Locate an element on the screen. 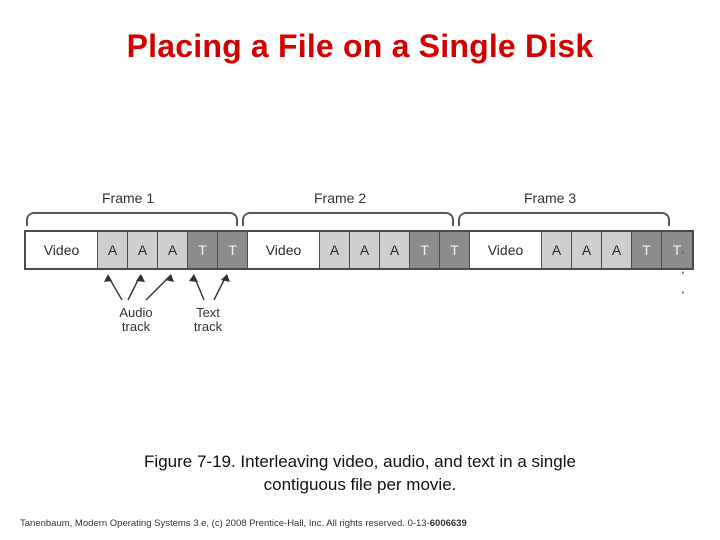  callout-audio-line2: track is located at coordinates (136, 326).